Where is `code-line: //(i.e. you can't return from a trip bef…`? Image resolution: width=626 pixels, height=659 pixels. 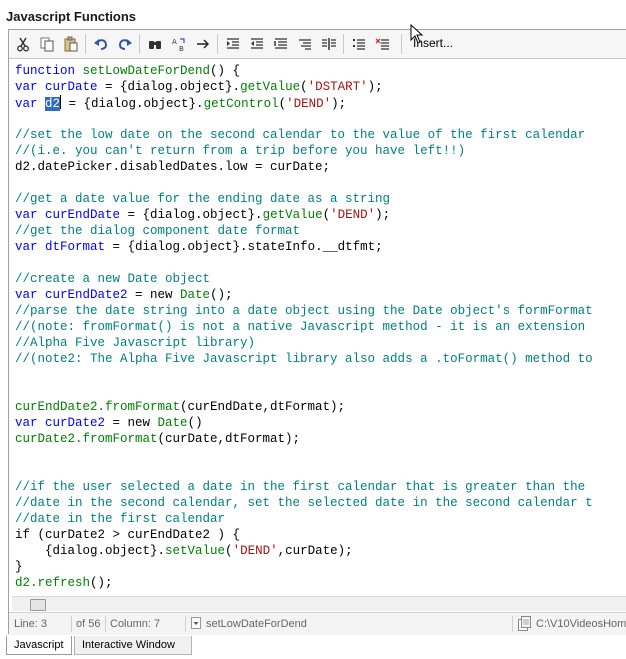
code-line: //(i.e. you can't return from a trip bef… is located at coordinates (304, 151).